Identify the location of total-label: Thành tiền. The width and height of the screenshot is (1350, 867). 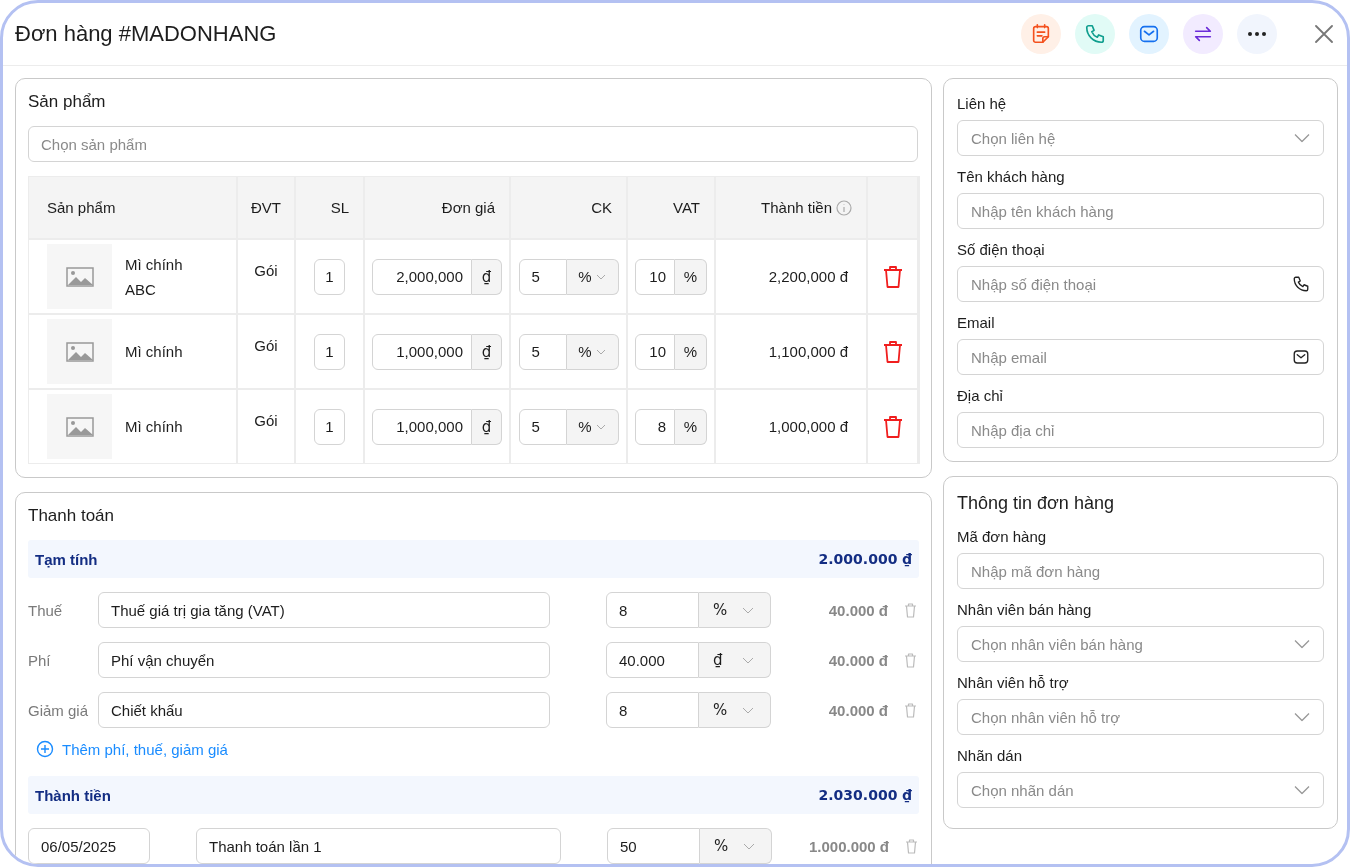
(73, 795).